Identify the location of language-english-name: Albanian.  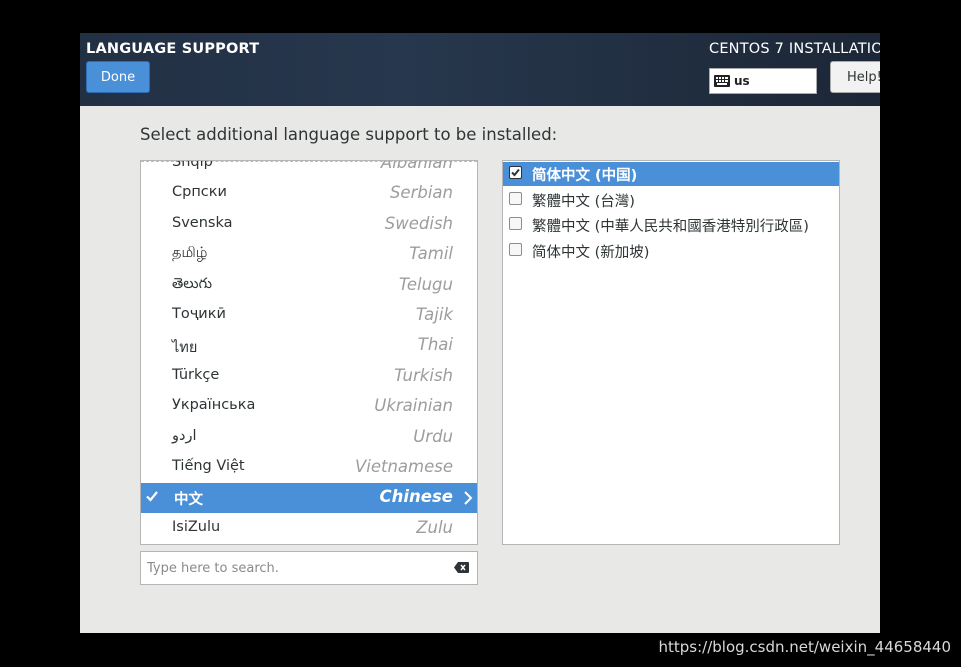
(416, 166).